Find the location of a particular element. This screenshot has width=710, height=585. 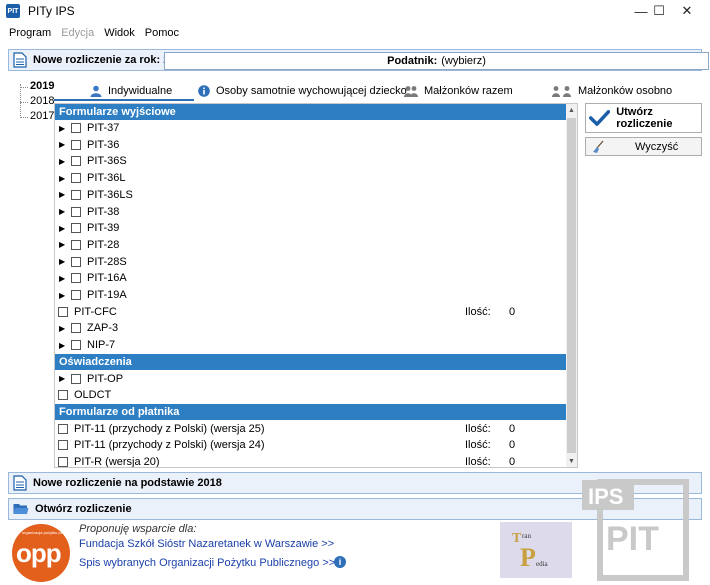

info-person-icon is located at coordinates (204, 91).